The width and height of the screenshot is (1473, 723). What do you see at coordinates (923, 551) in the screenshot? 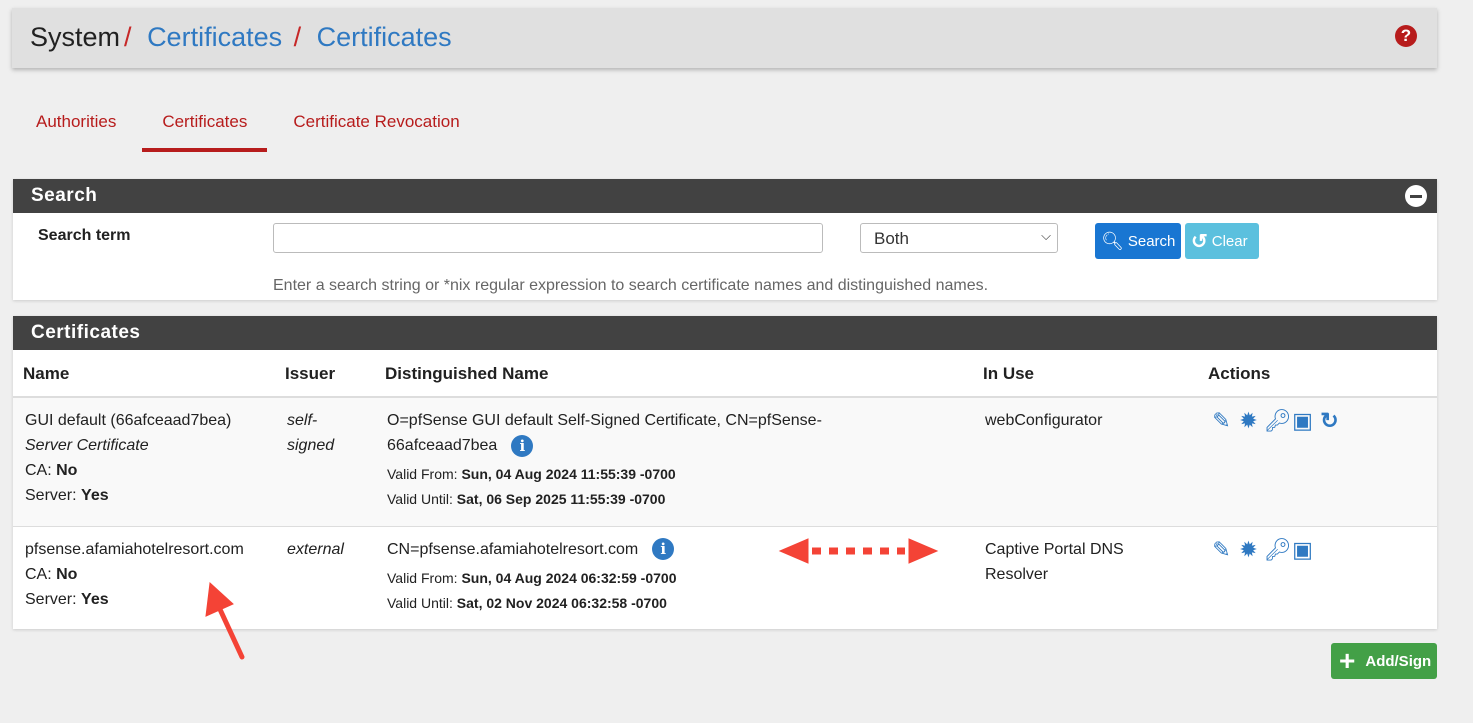
I see `arrow-right-head` at bounding box center [923, 551].